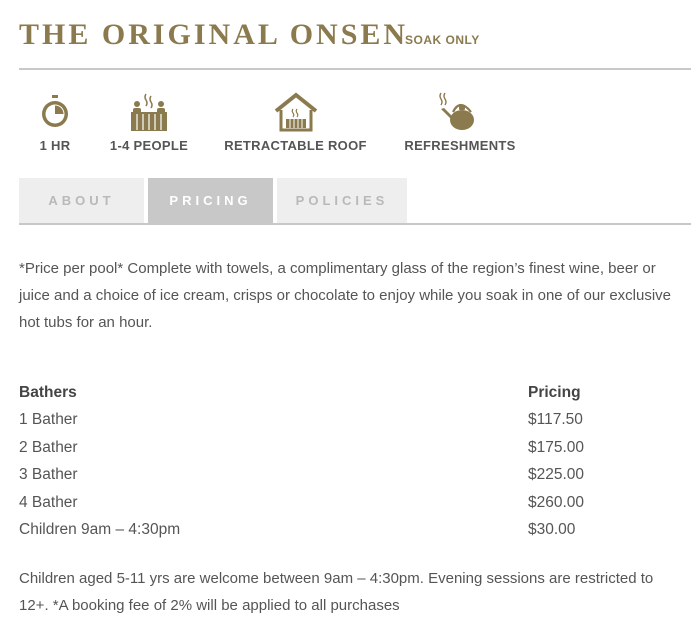  I want to click on price-cell: $225.00, so click(556, 475).